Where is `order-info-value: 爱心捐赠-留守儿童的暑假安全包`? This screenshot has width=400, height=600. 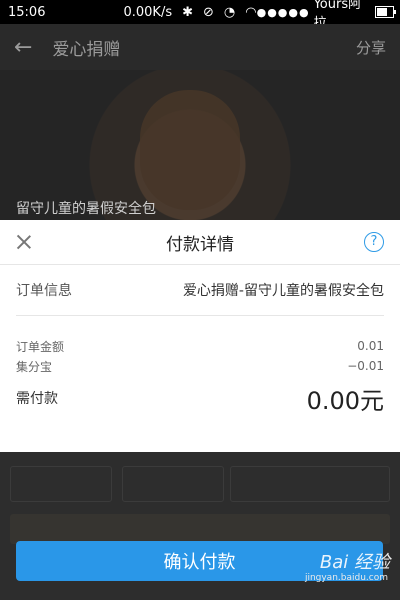
order-info-value: 爱心捐赠-留守儿童的暑假安全包 is located at coordinates (283, 291).